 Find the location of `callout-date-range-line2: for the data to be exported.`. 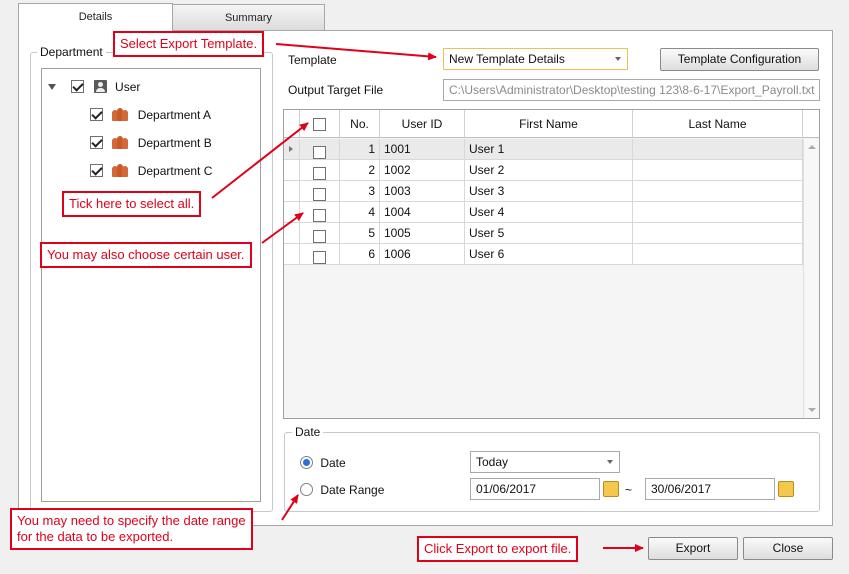

callout-date-range-line2: for the data to be exported. is located at coordinates (95, 536).